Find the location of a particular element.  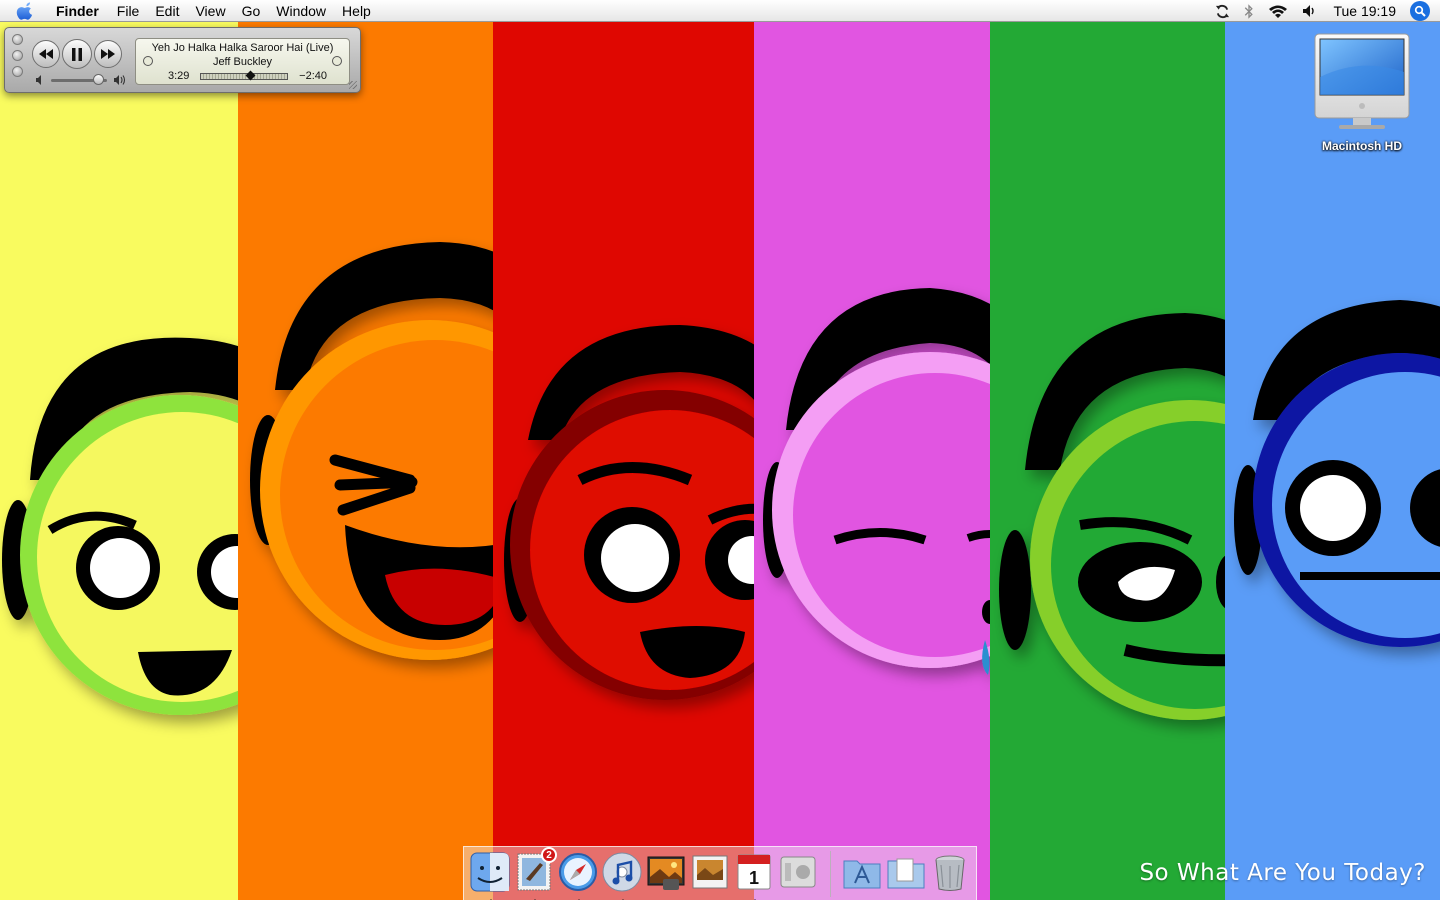

rewind-icon is located at coordinates (46, 54).